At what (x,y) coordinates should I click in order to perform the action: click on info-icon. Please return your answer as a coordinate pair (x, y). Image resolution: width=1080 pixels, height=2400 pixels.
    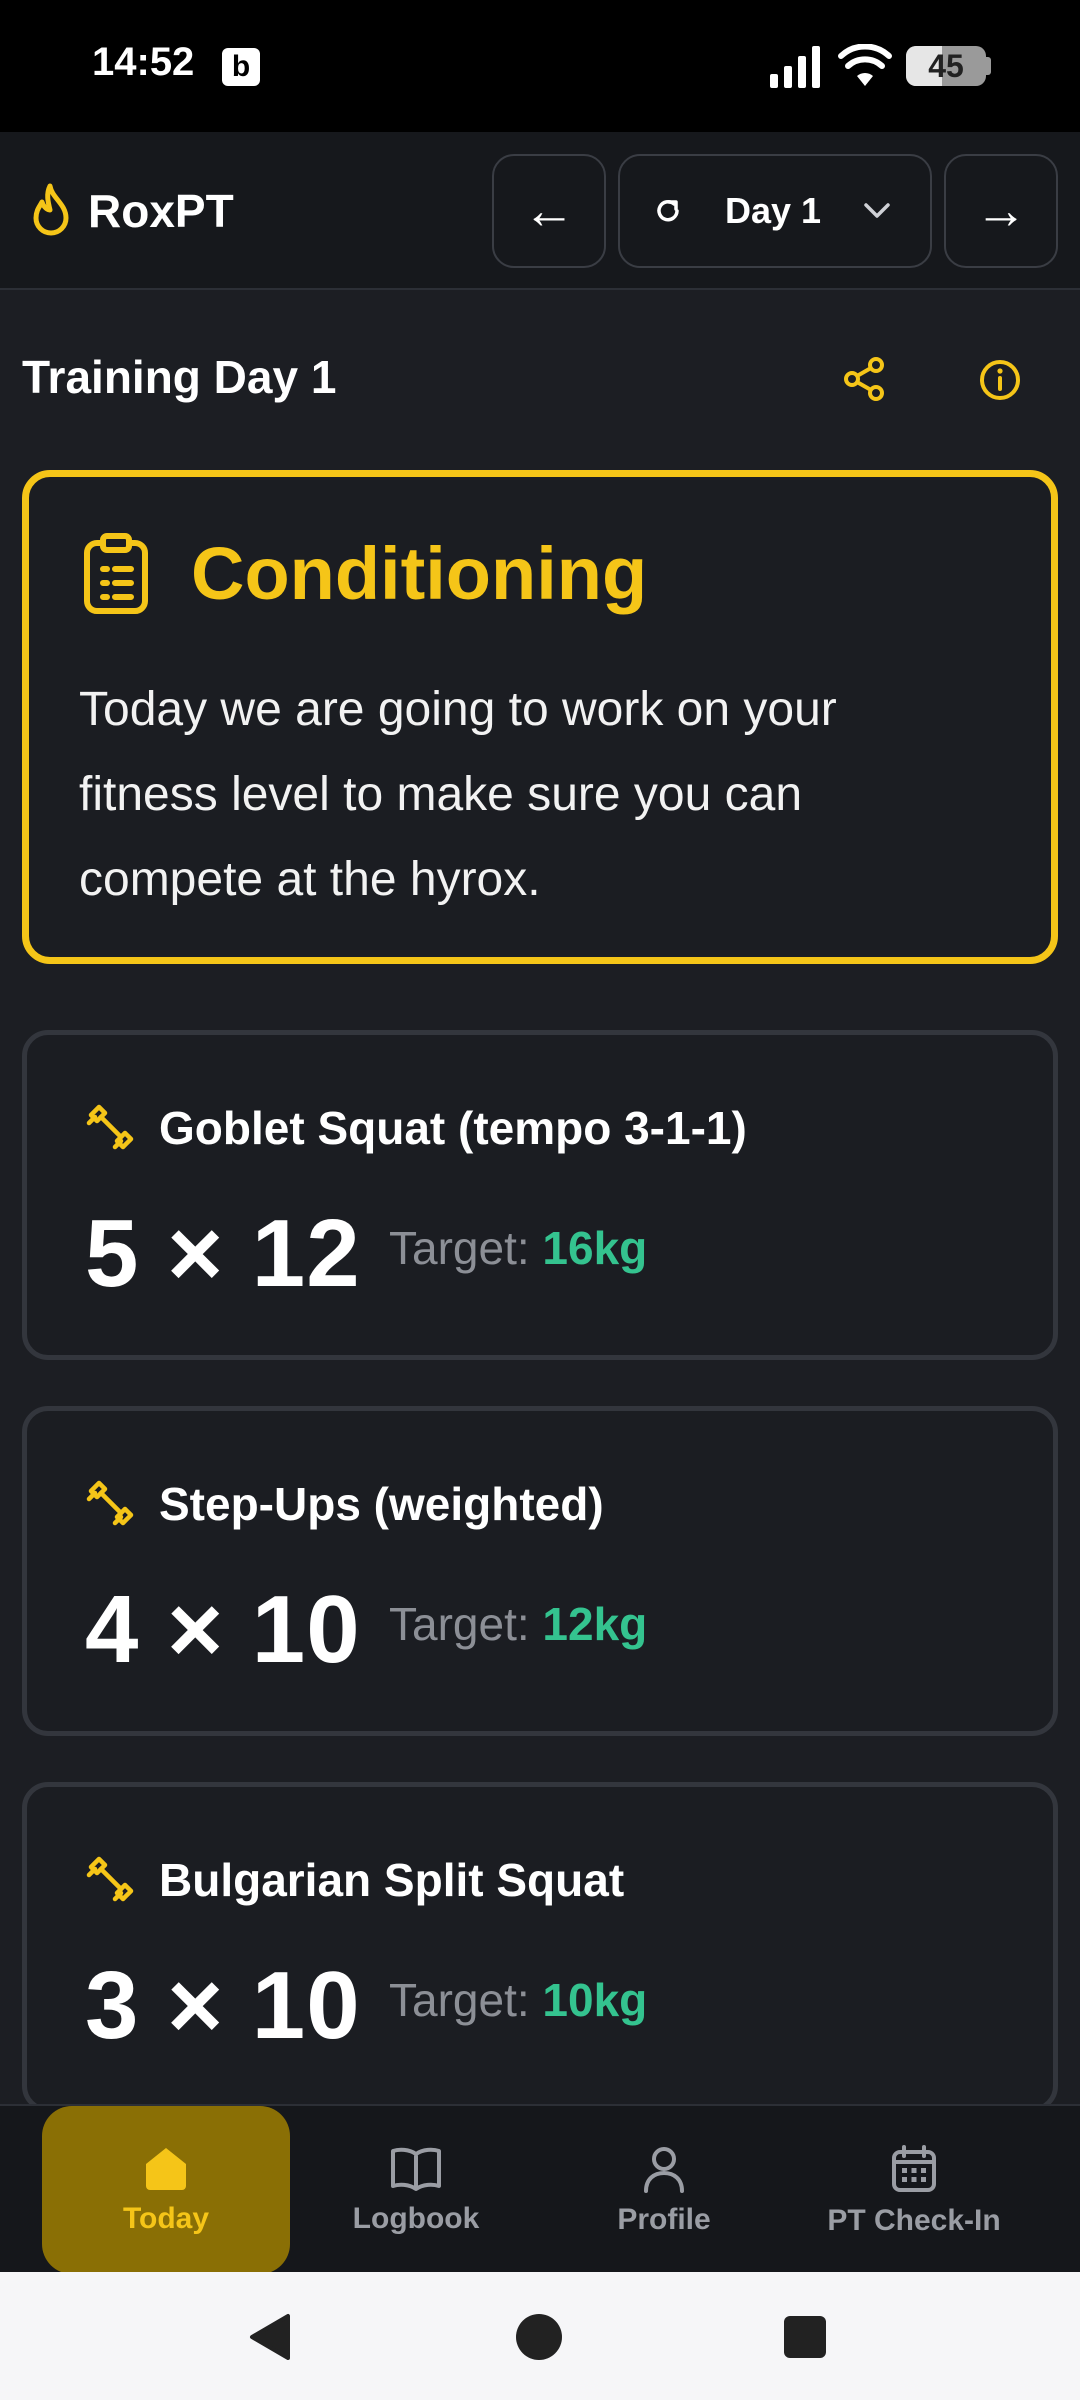
    Looking at the image, I should click on (1000, 380).